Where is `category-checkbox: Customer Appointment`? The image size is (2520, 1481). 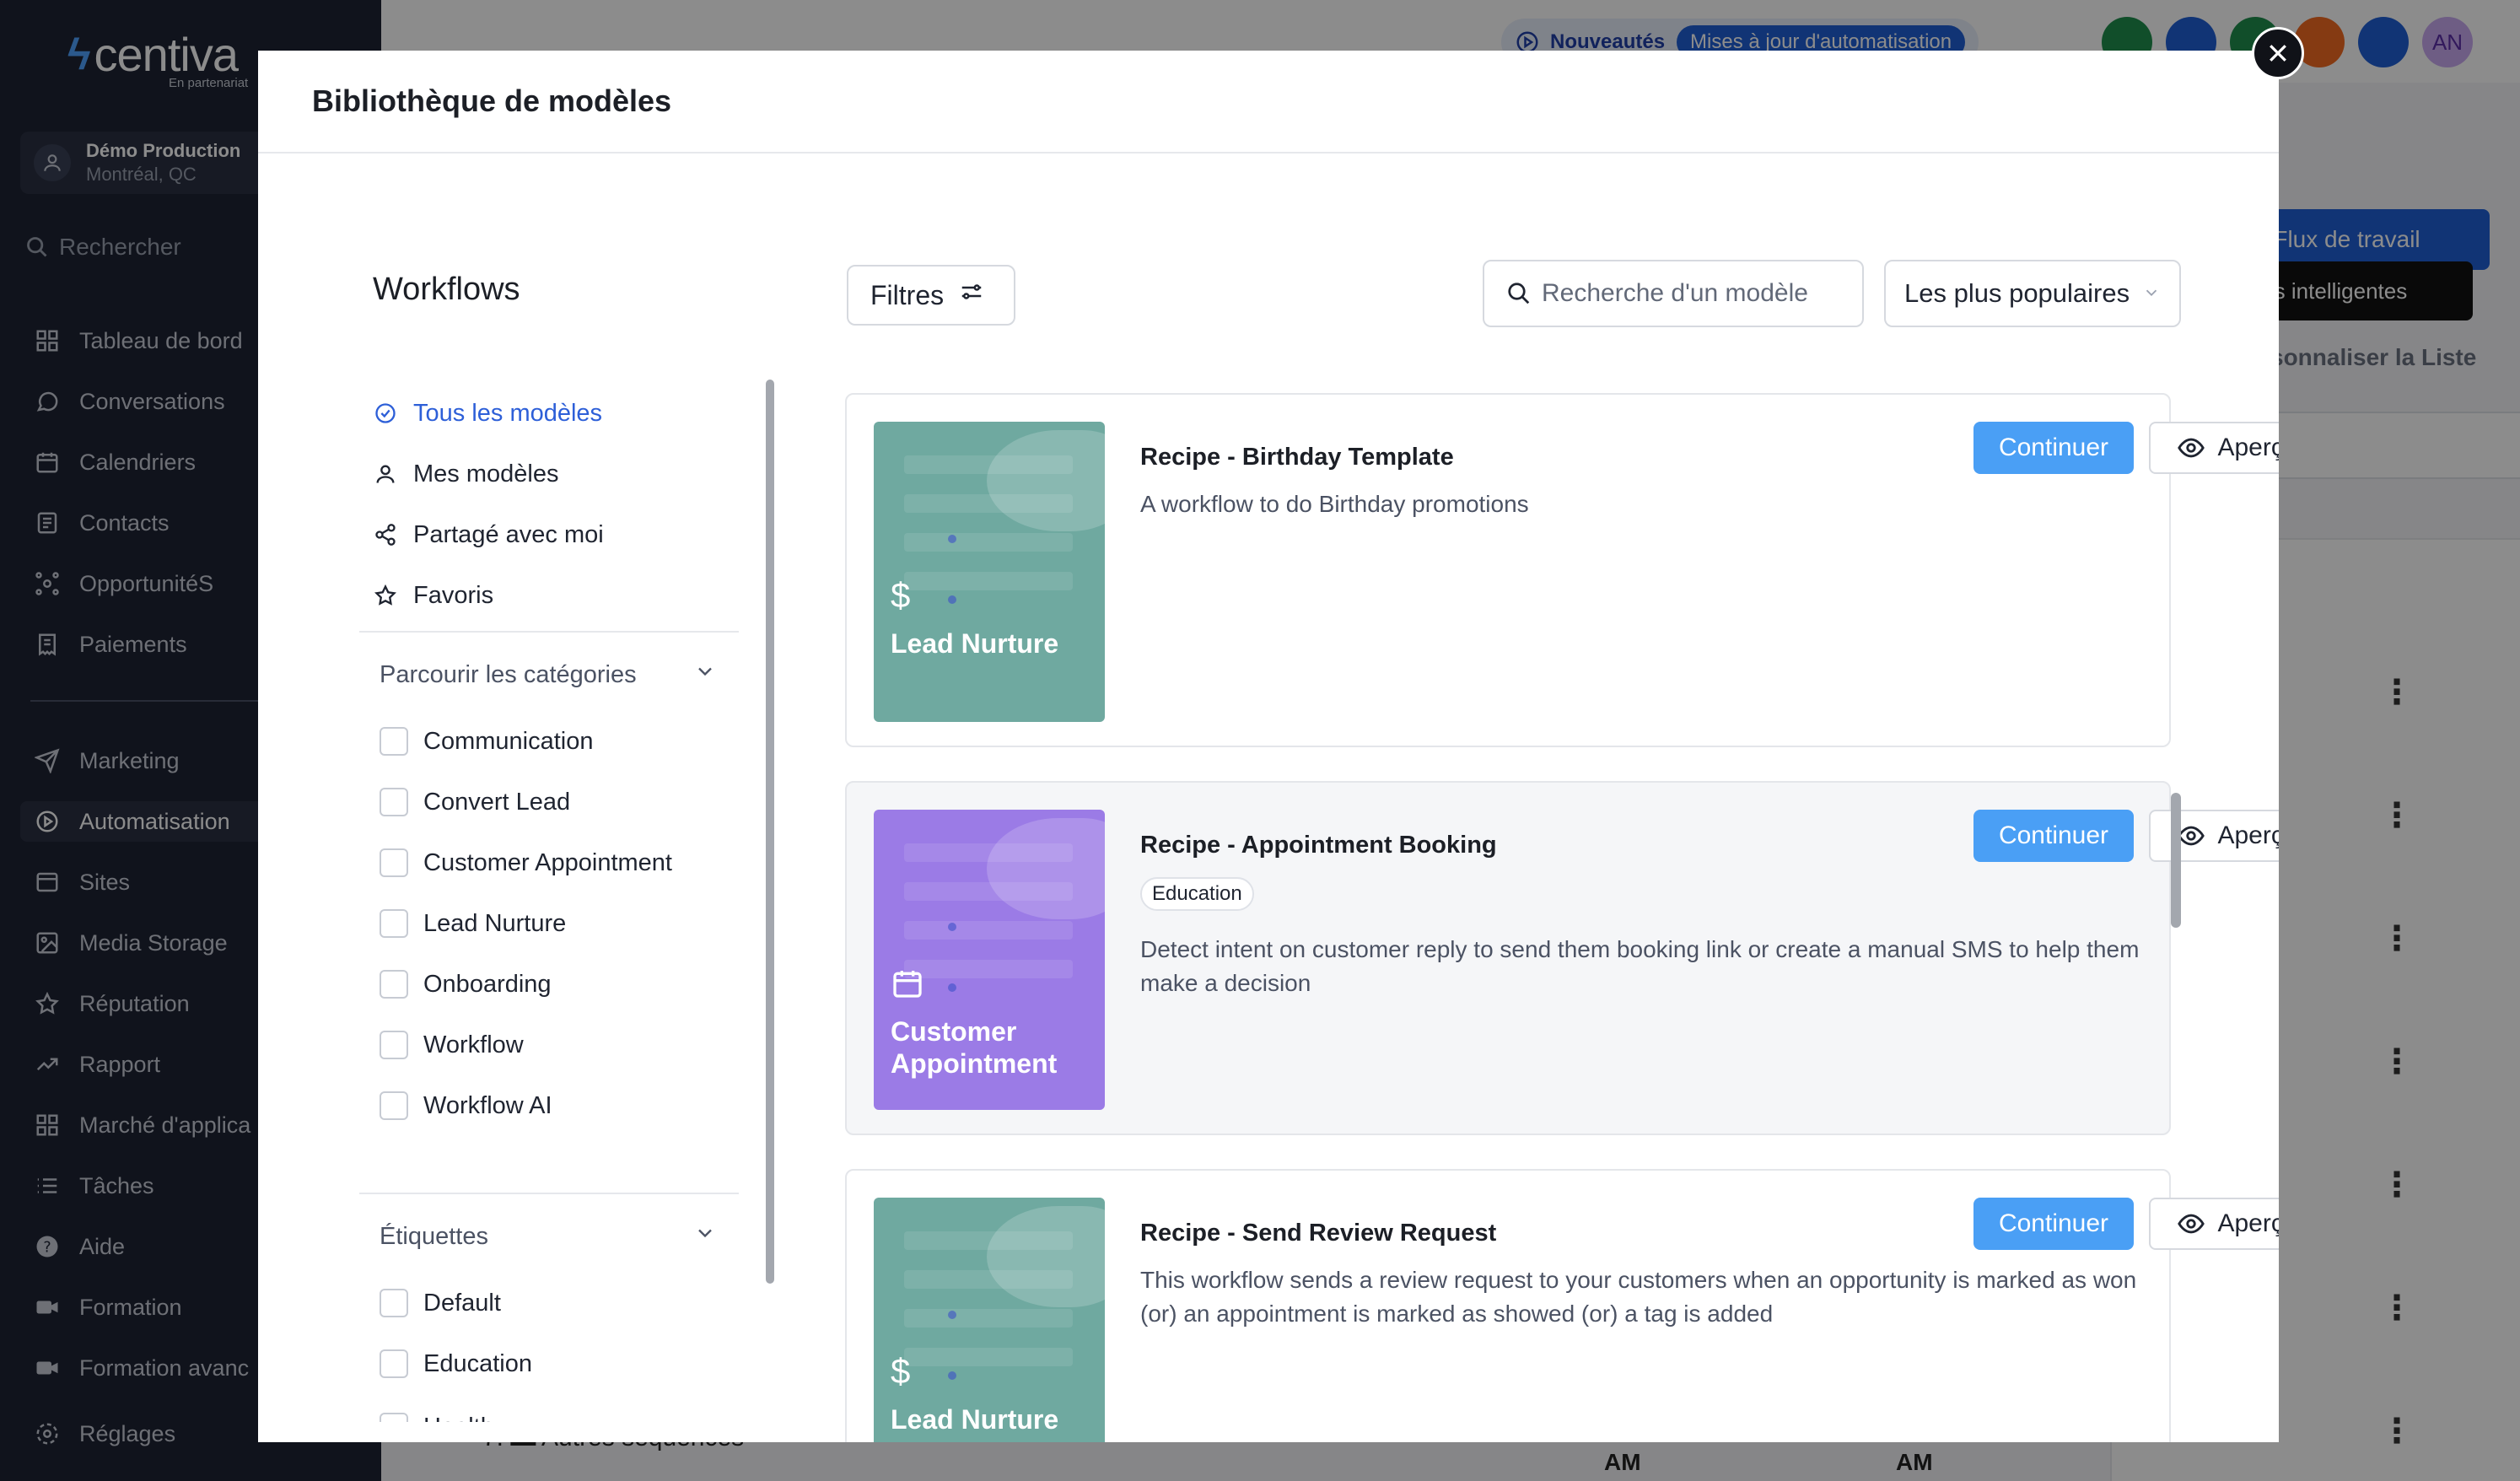
category-checkbox: Customer Appointment is located at coordinates (526, 863).